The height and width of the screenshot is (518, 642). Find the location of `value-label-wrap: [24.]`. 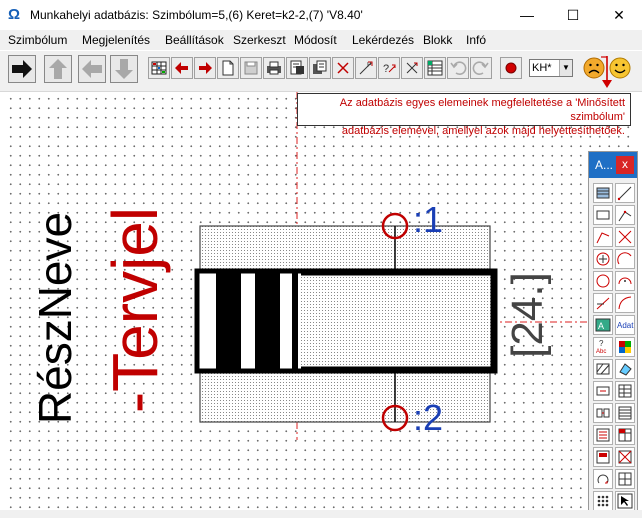

value-label-wrap: [24.] is located at coordinates (530, 315).